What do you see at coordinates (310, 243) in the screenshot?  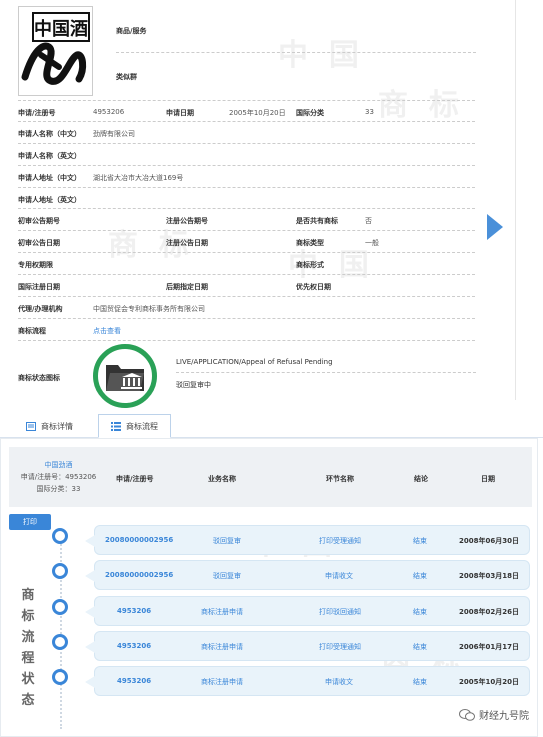 I see `mark-type-label: 商标类型` at bounding box center [310, 243].